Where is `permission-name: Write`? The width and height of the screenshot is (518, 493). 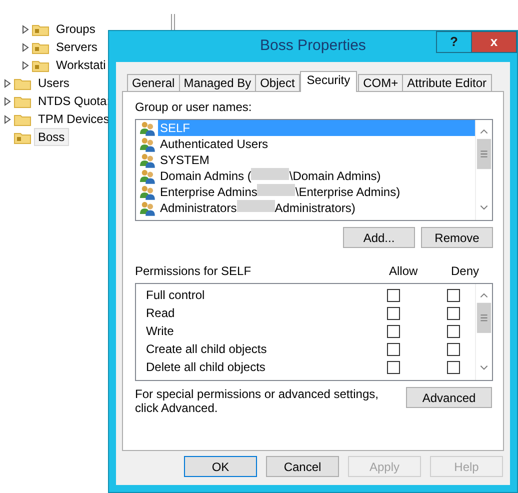 permission-name: Write is located at coordinates (160, 331).